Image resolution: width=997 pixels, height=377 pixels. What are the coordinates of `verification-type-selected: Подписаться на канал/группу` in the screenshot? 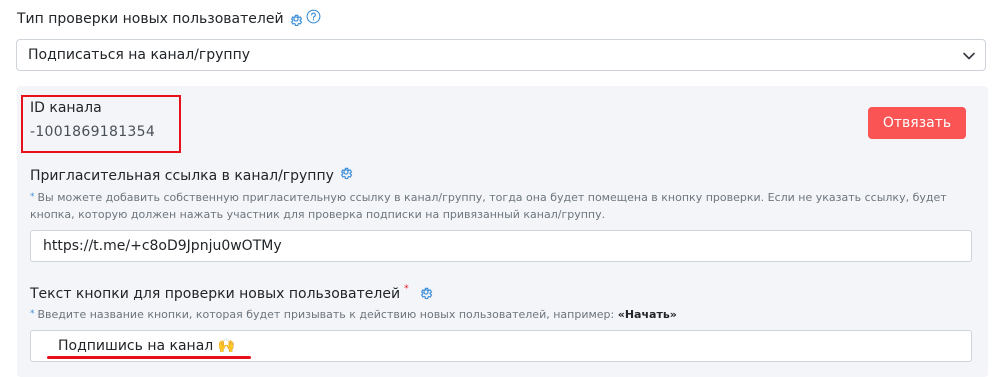 It's located at (139, 55).